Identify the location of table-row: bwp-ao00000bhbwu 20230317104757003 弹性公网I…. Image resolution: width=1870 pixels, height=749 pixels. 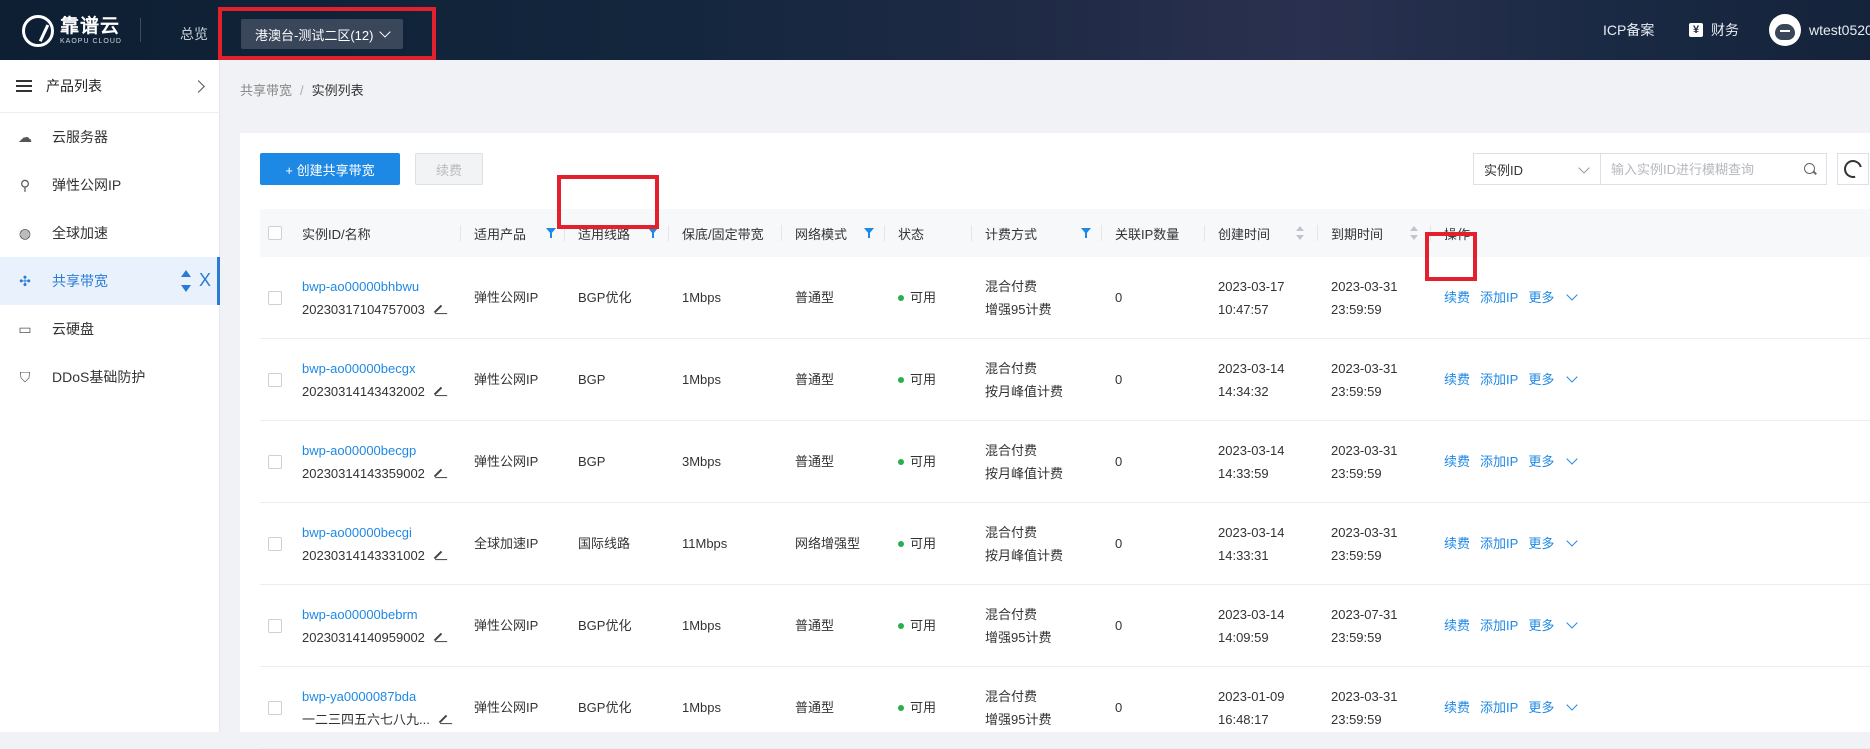
(1065, 298).